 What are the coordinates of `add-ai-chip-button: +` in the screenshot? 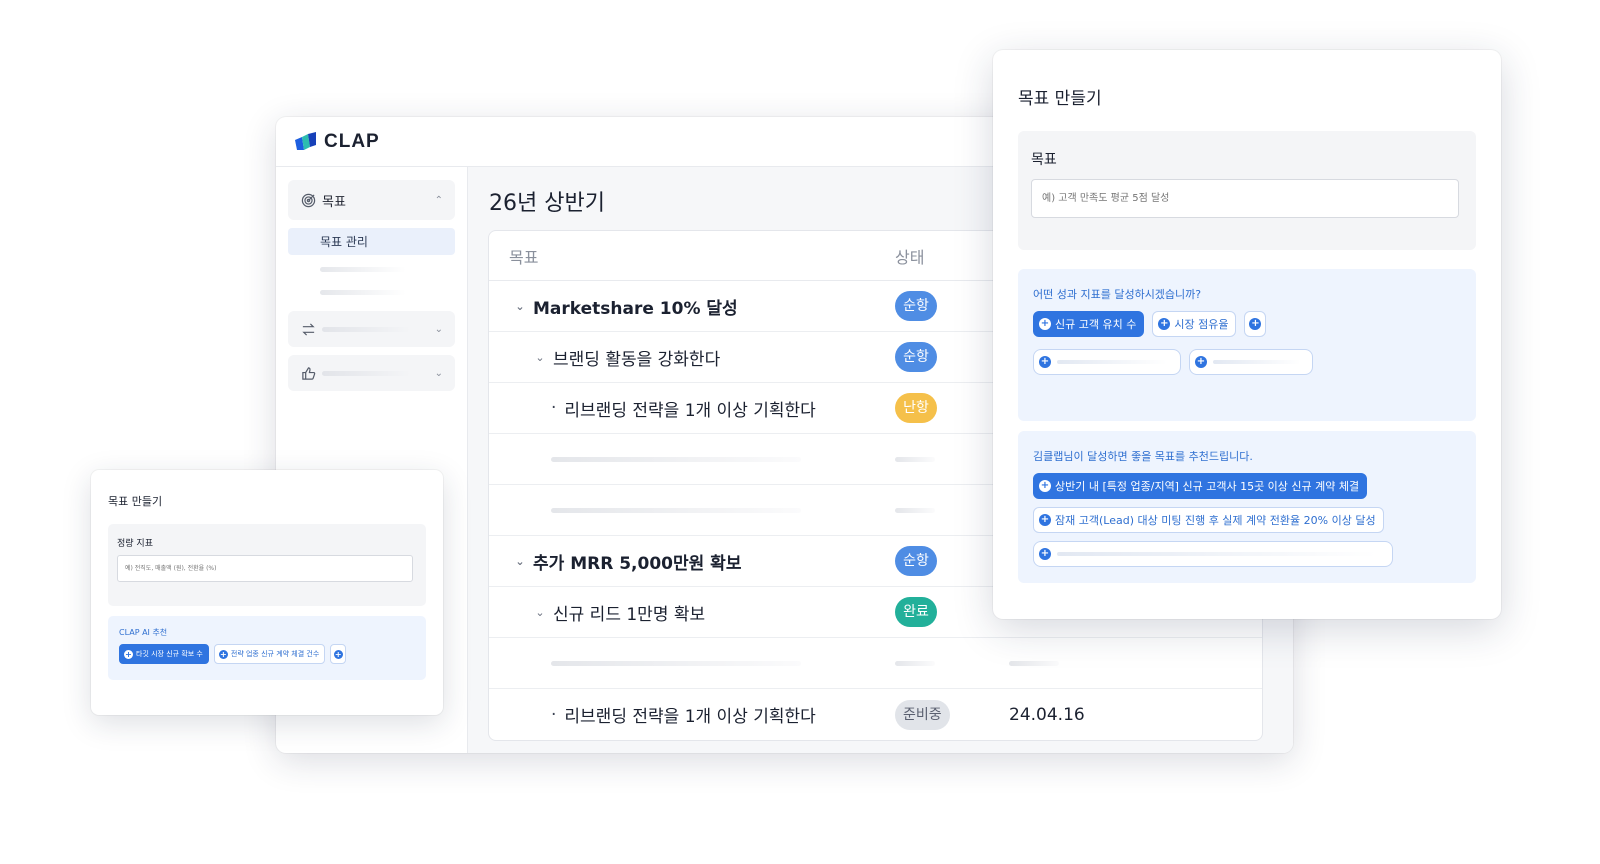 It's located at (338, 654).